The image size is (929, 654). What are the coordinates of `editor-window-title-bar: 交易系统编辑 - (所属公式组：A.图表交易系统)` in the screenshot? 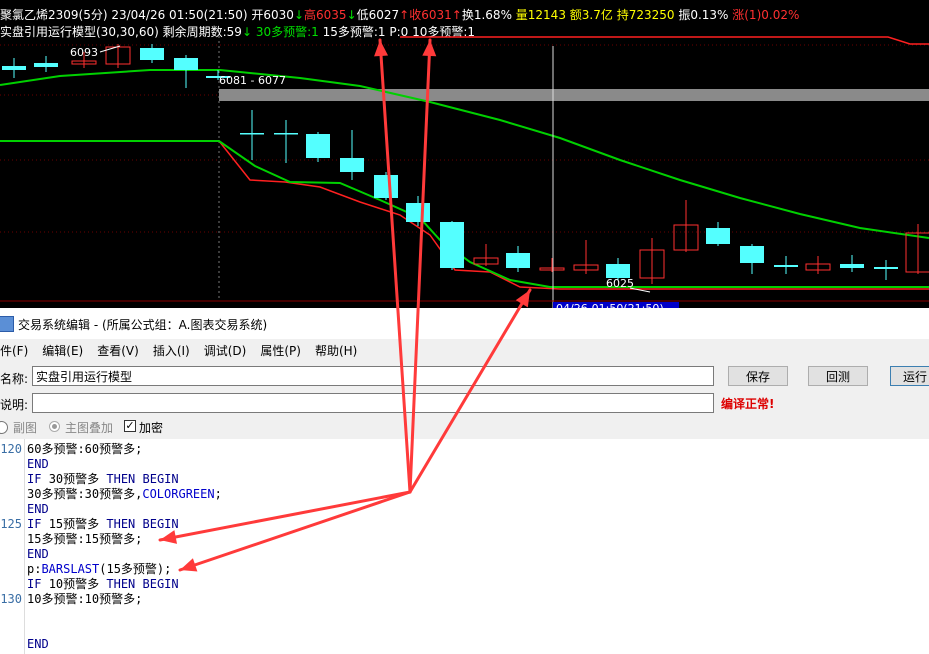 It's located at (464, 324).